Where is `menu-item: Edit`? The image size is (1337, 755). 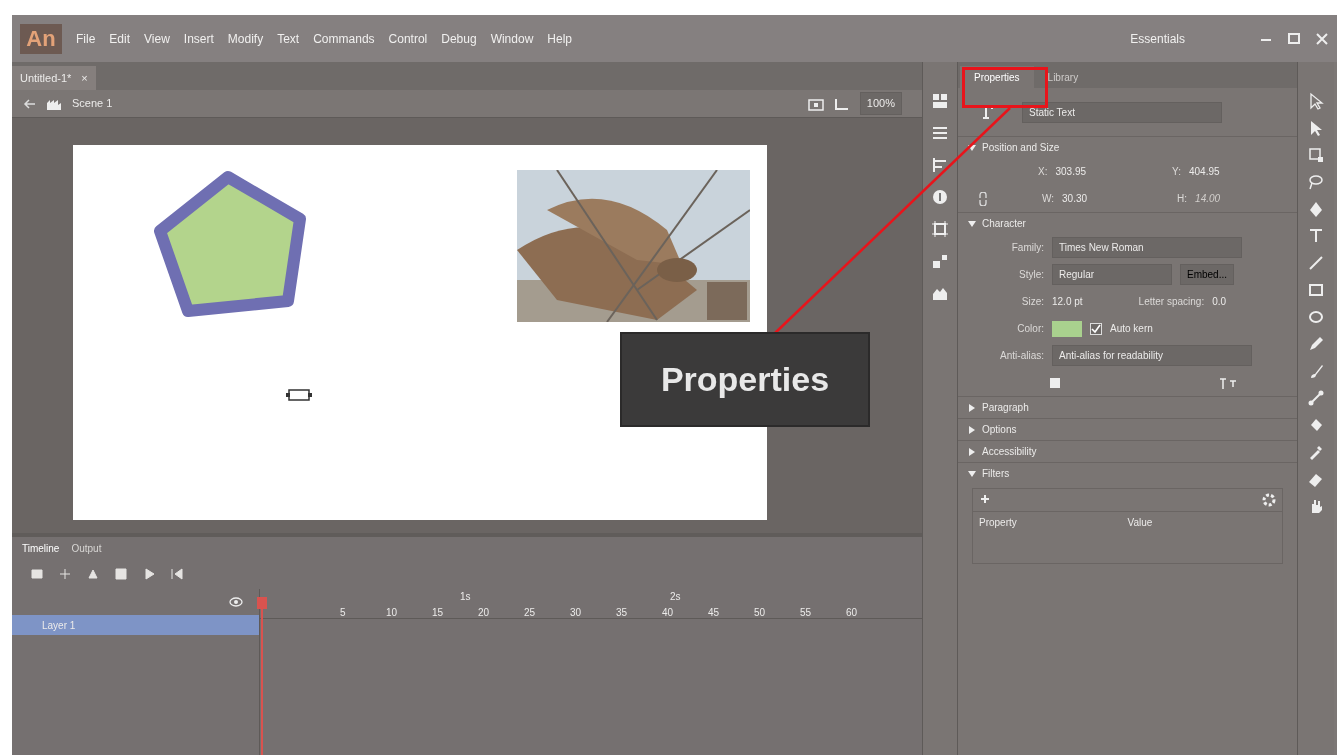 menu-item: Edit is located at coordinates (120, 38).